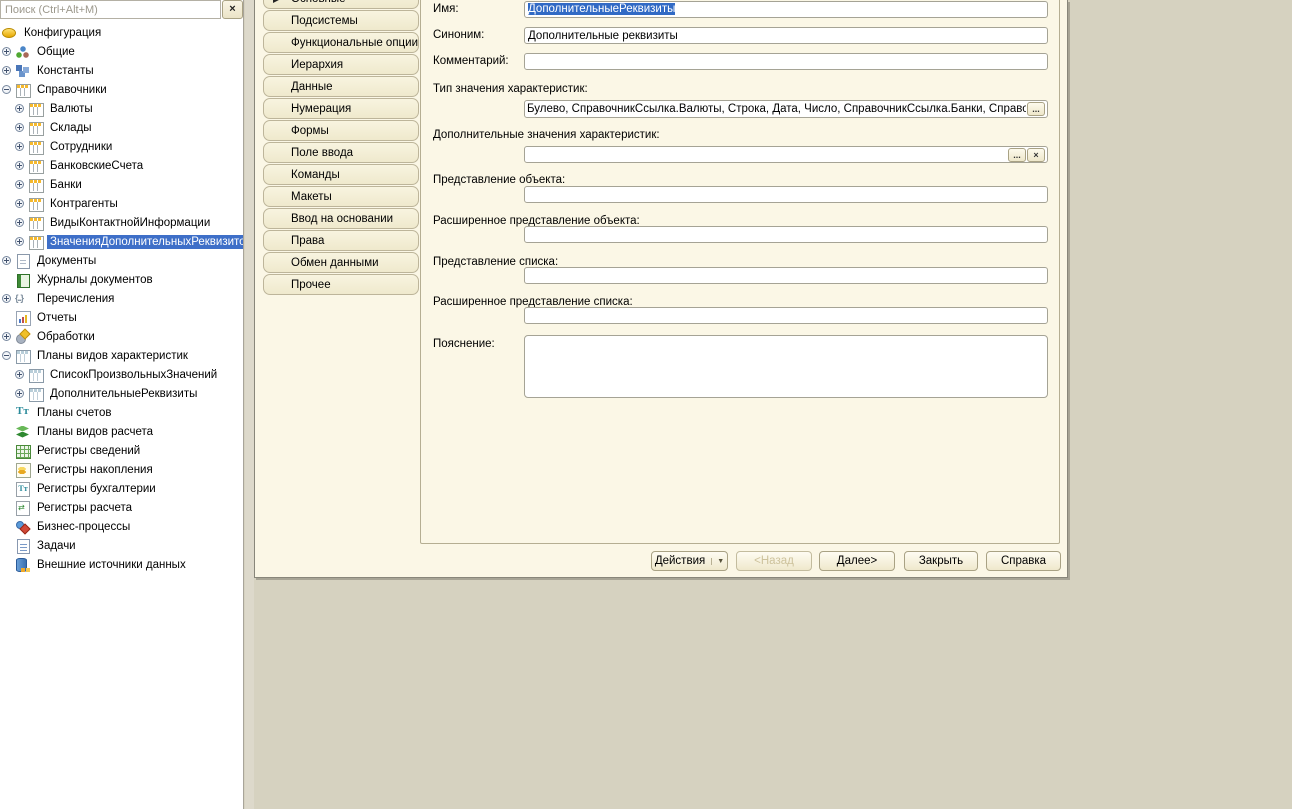  Describe the element at coordinates (941, 561) in the screenshot. I see `close-button: Закрыть` at that location.